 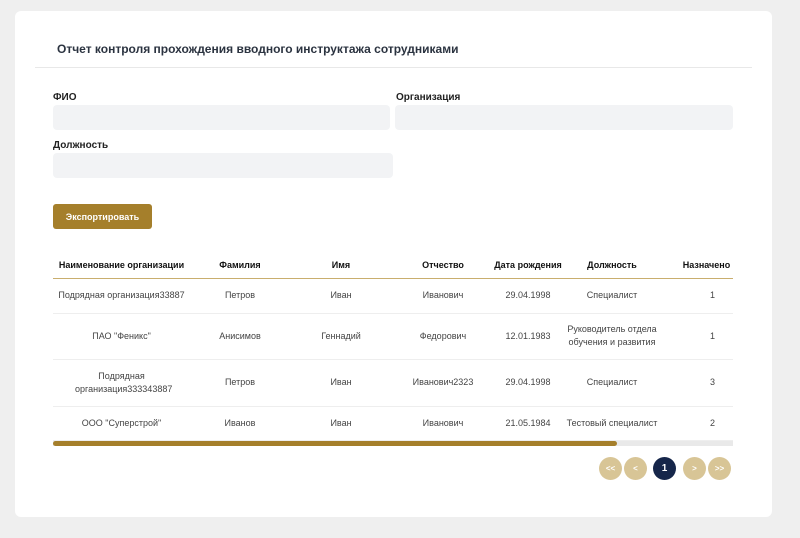 I want to click on table-cell: Подрядная организация333343887, so click(x=121, y=383).